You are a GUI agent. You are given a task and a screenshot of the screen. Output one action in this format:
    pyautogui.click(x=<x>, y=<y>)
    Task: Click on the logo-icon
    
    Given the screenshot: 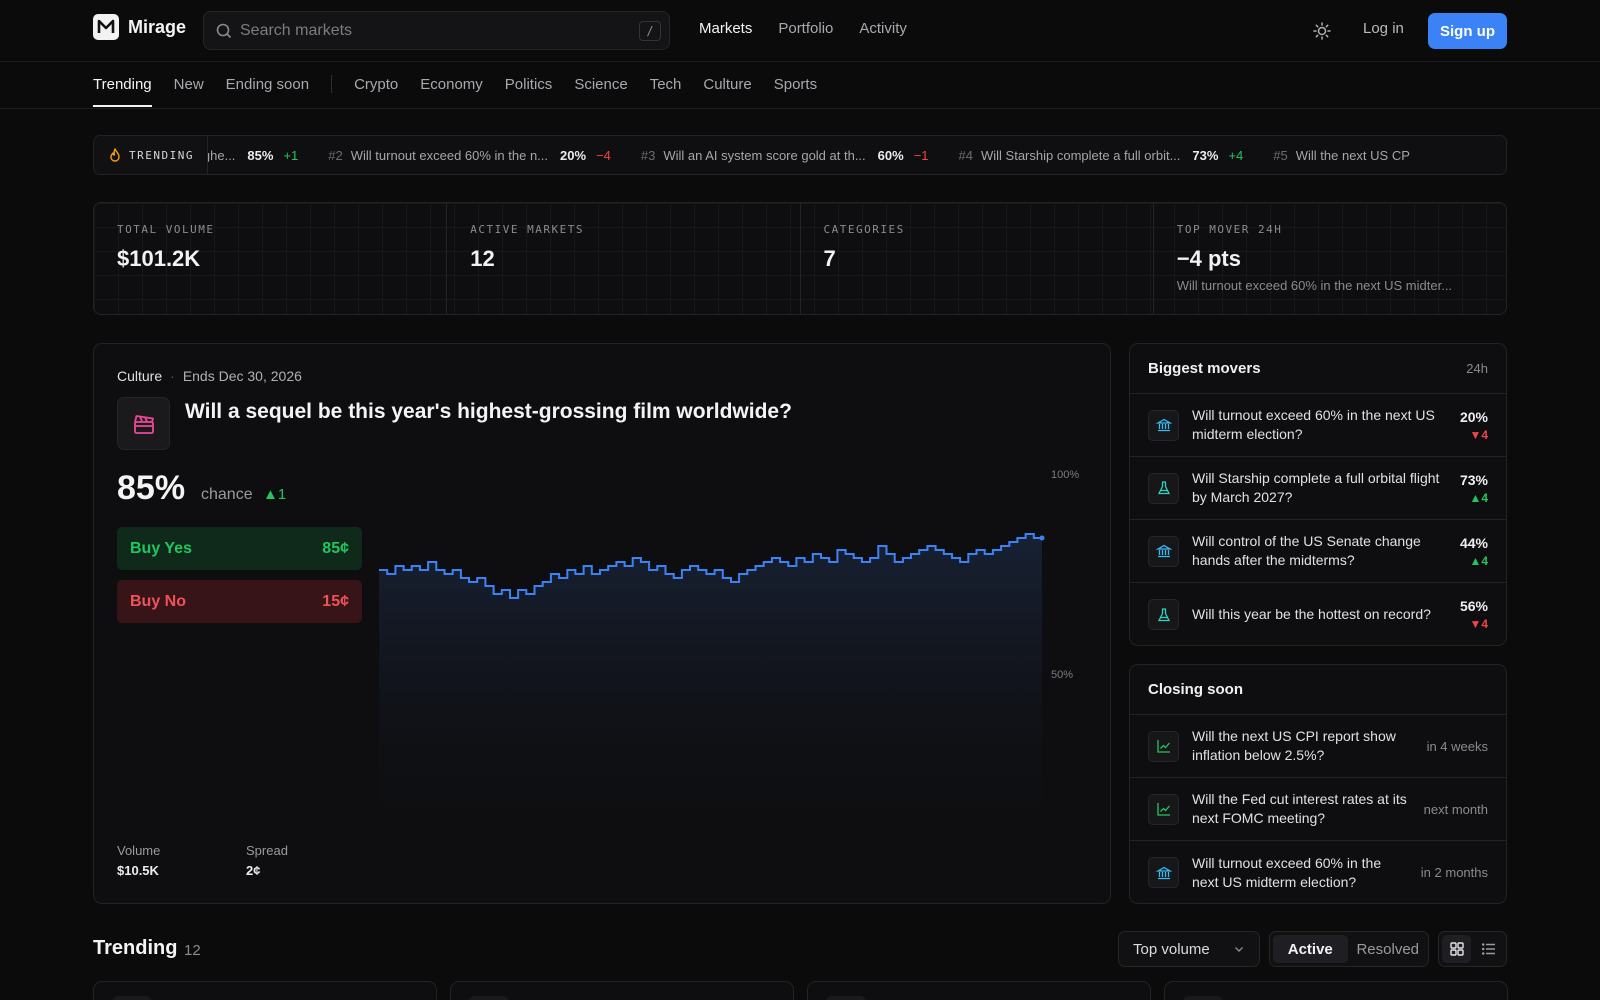 What is the action you would take?
    pyautogui.click(x=106, y=27)
    